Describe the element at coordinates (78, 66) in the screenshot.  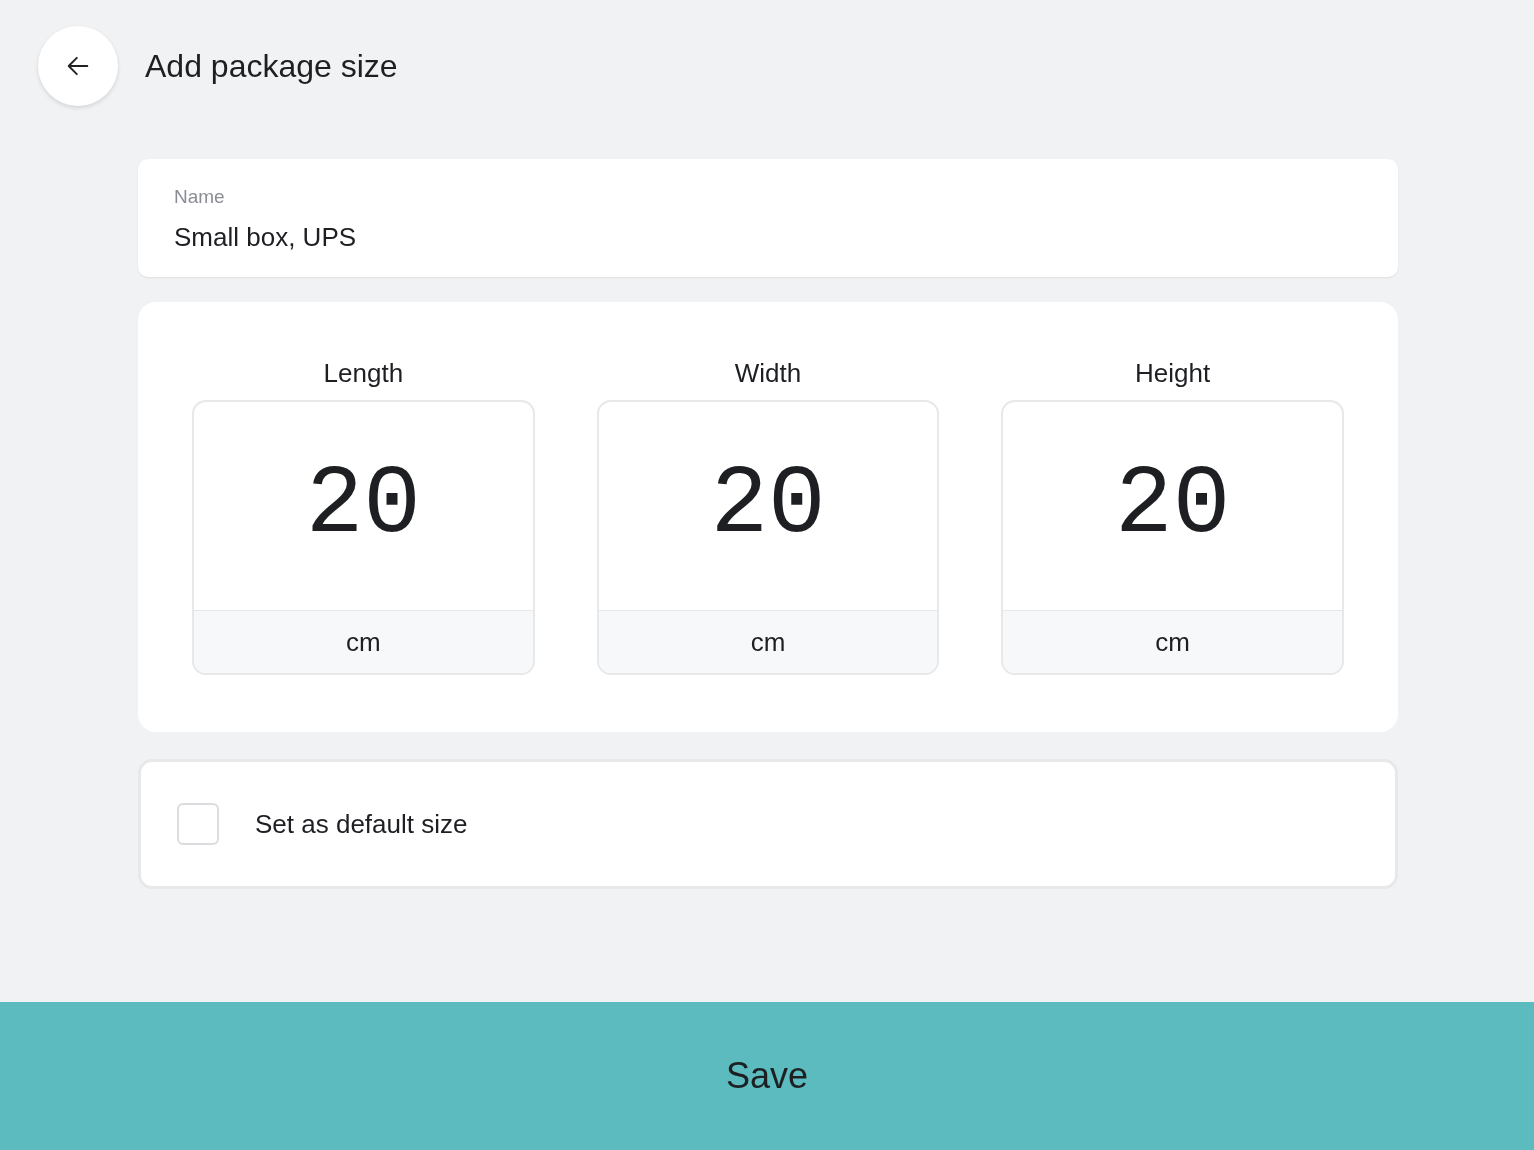
I see `back-button` at that location.